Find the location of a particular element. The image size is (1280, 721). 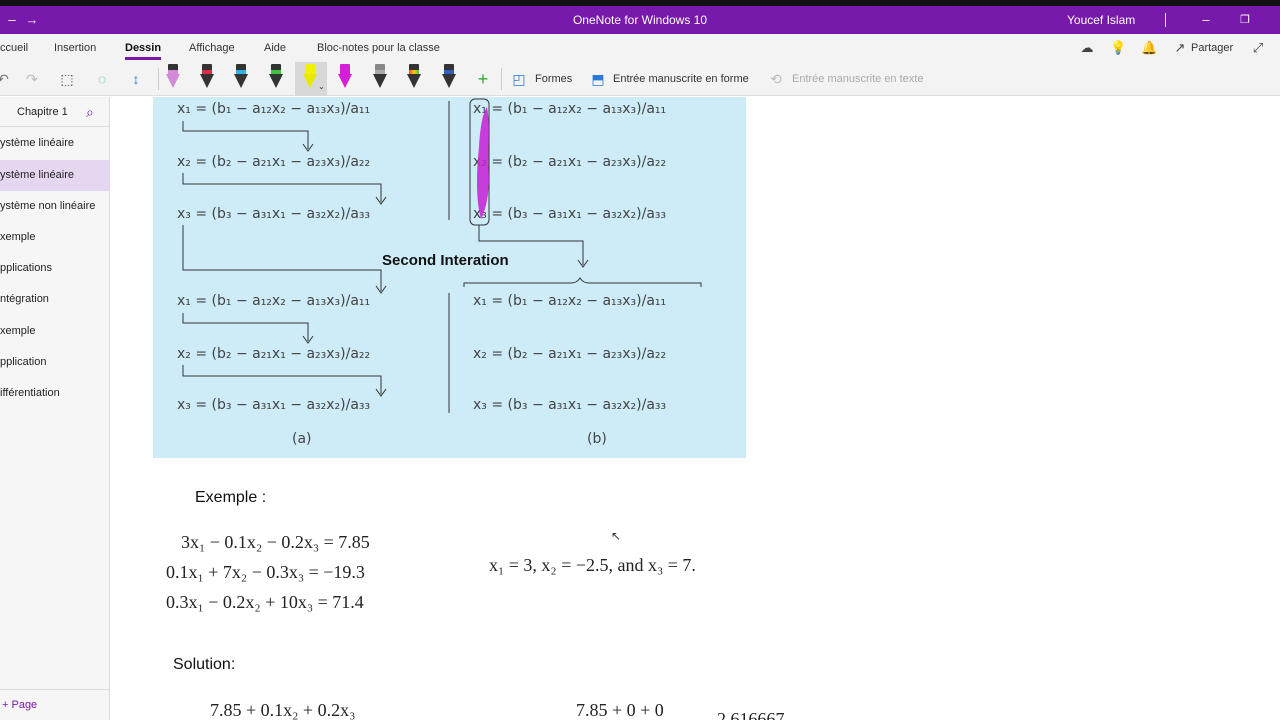

highlighter-yellow-icon is located at coordinates (310, 77).